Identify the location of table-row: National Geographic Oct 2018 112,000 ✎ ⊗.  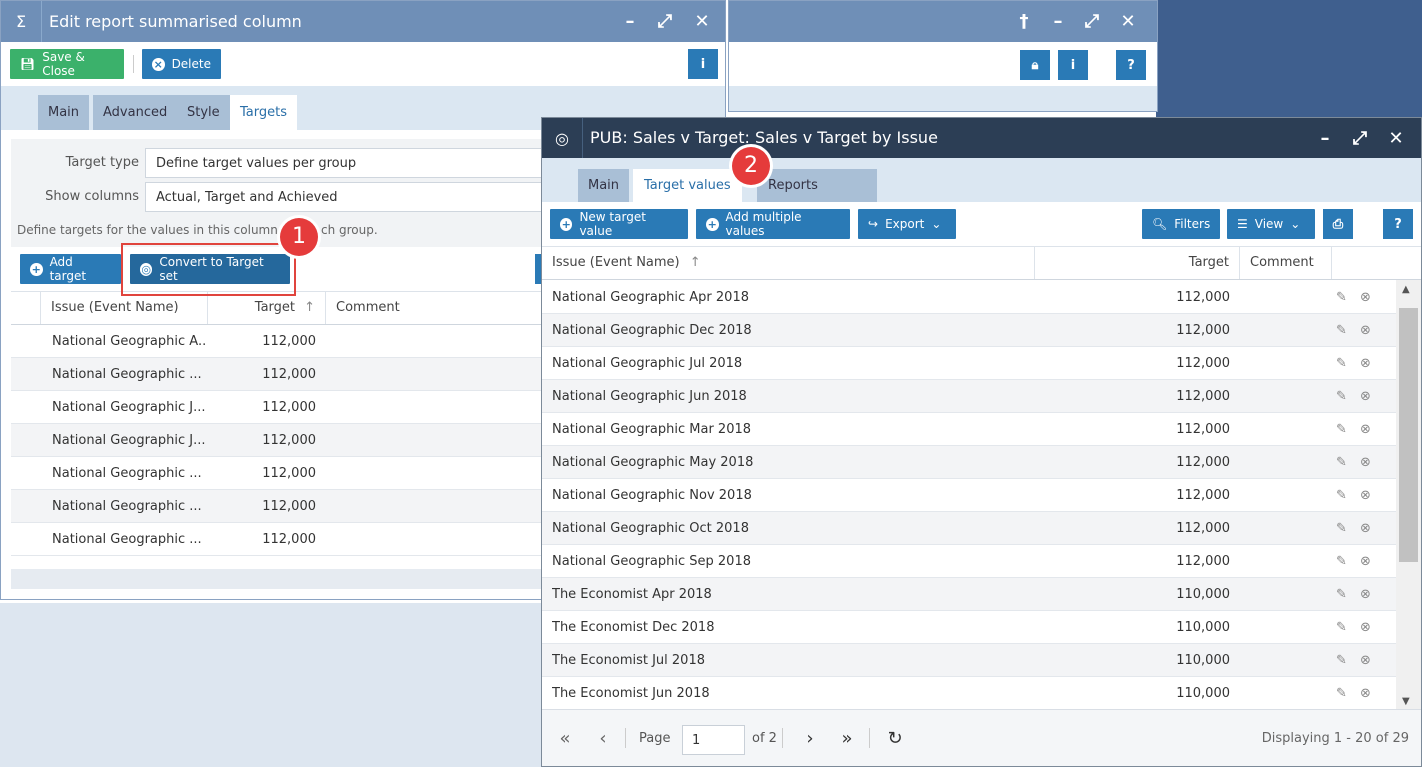
(969, 528).